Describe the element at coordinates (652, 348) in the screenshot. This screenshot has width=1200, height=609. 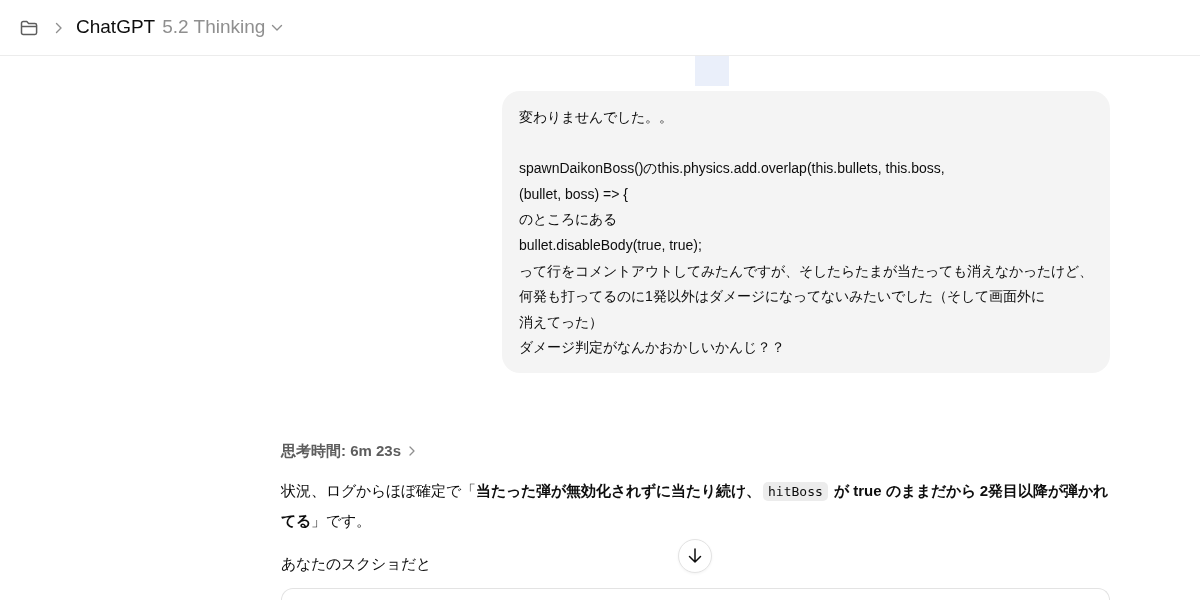
I see `message-line: ダメージ判定がなんかおかしいかんじ？？` at that location.